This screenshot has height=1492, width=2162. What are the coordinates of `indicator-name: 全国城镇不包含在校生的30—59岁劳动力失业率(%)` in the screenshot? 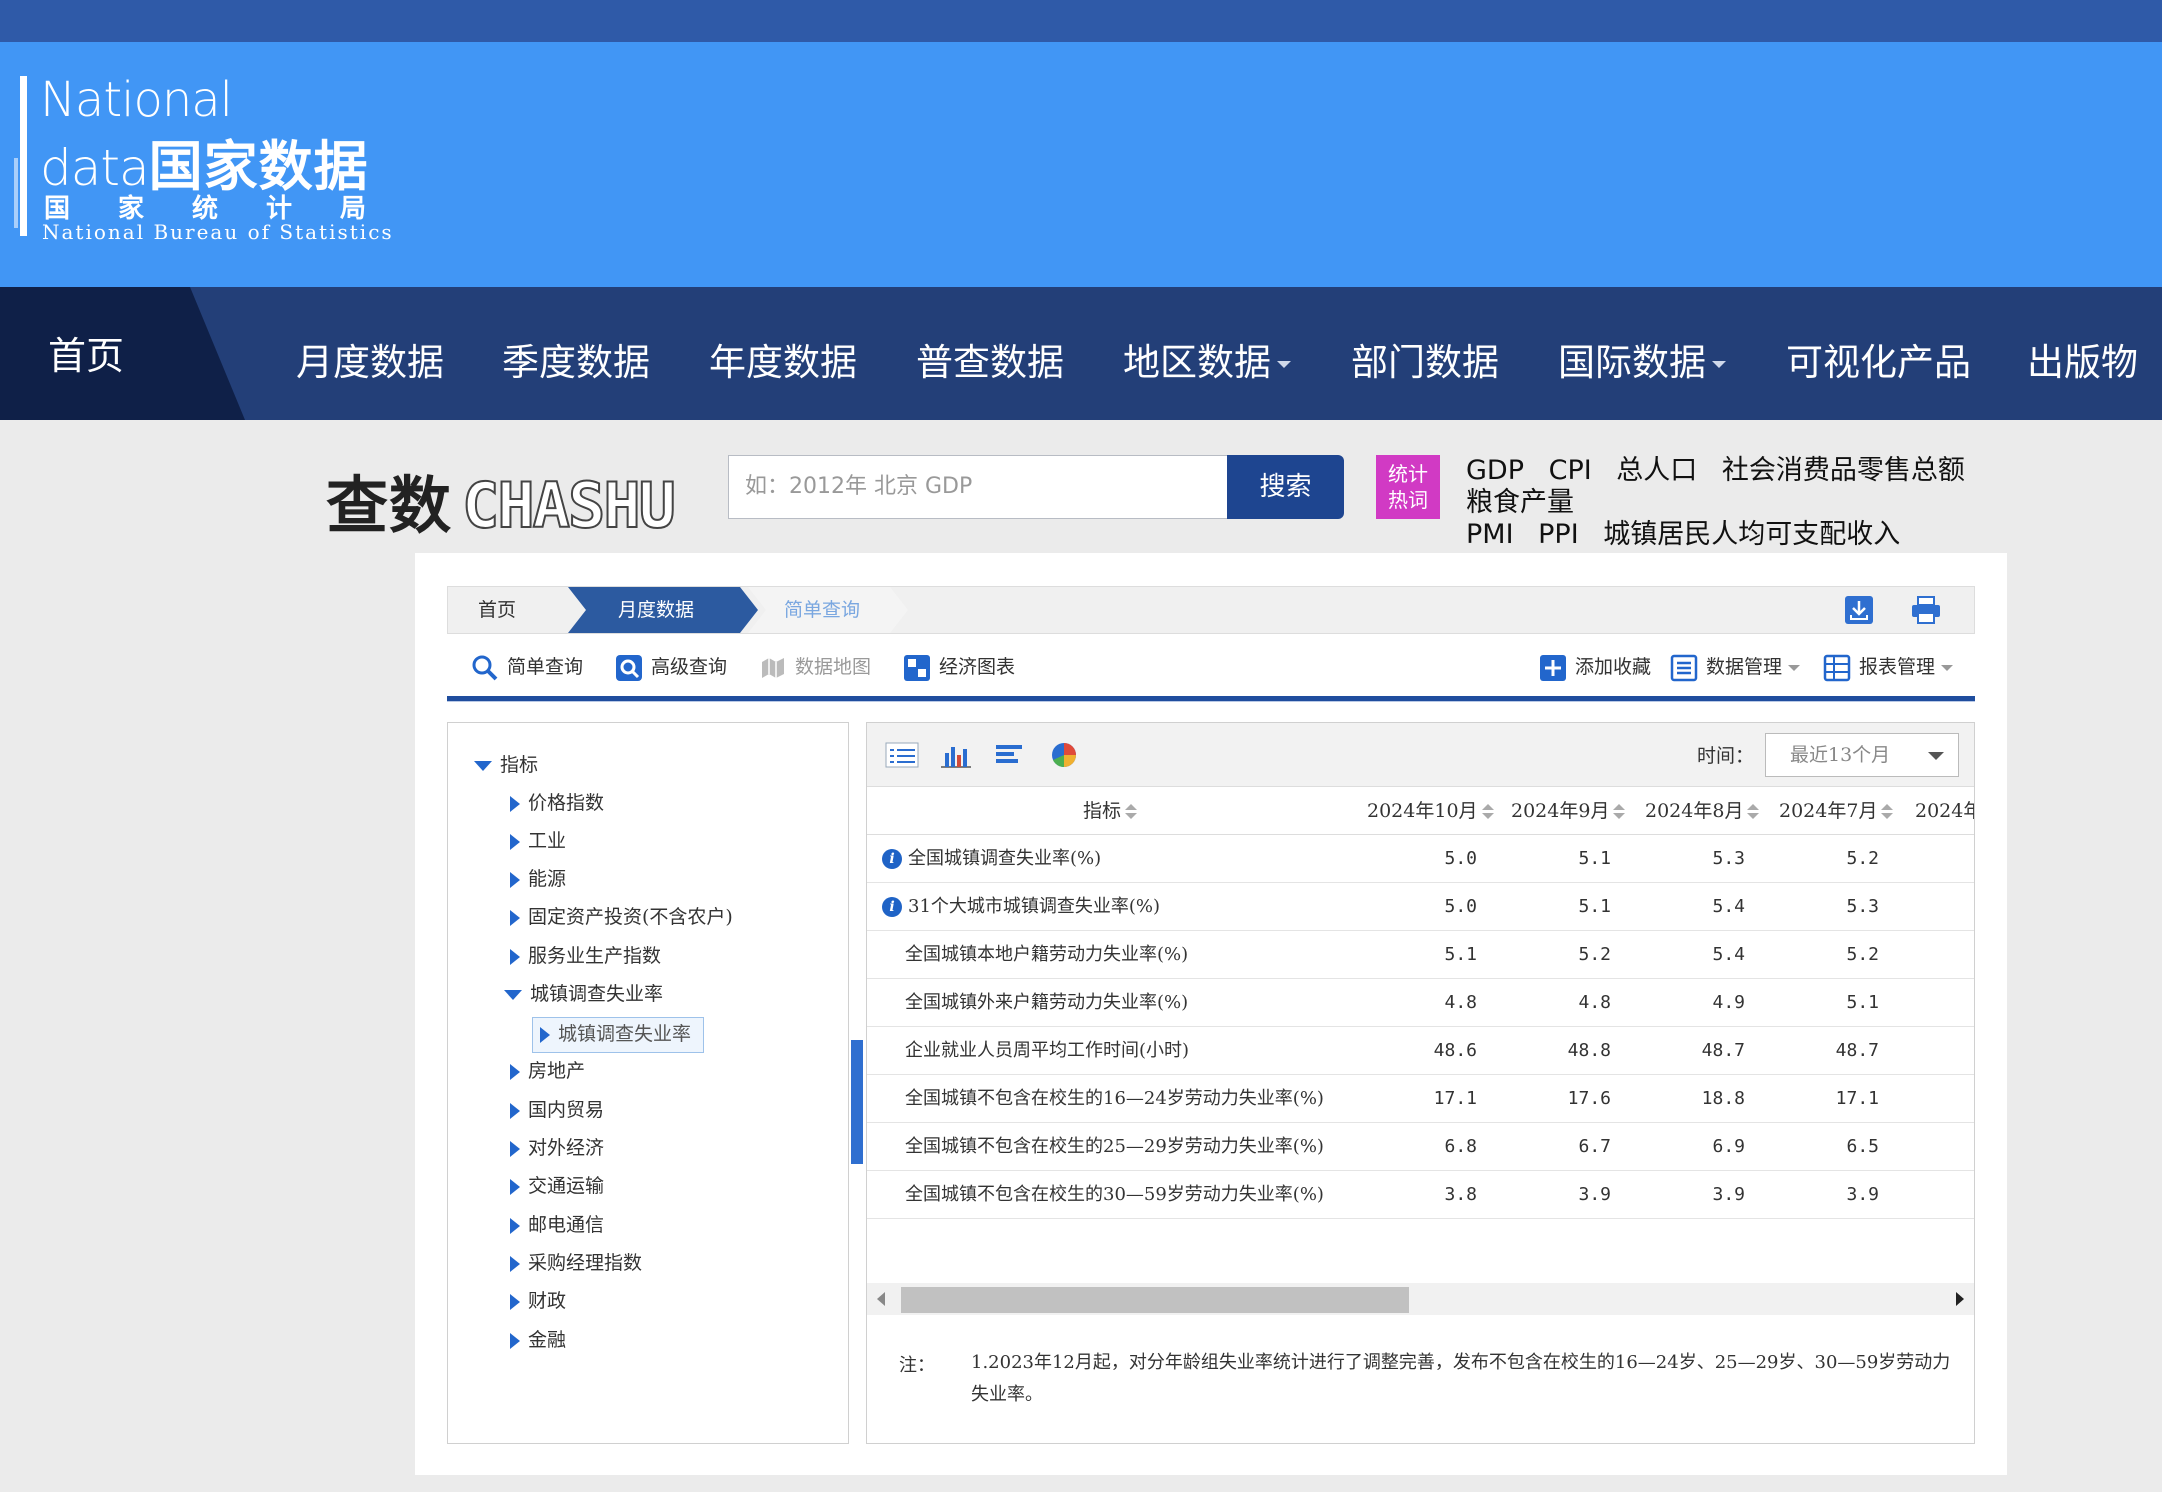 It's located at (1114, 1194).